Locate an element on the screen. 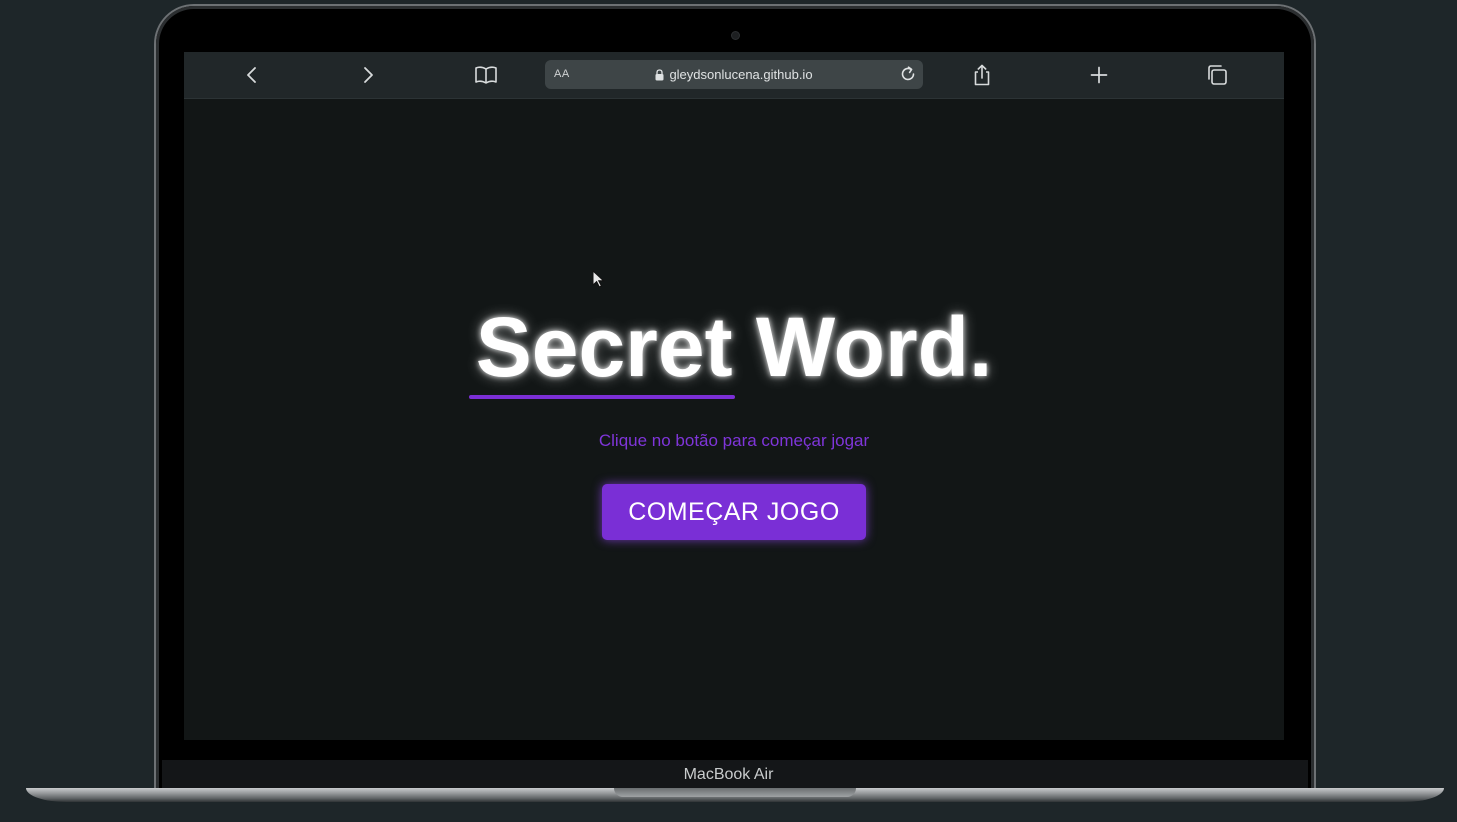  laptop-notch is located at coordinates (735, 792).